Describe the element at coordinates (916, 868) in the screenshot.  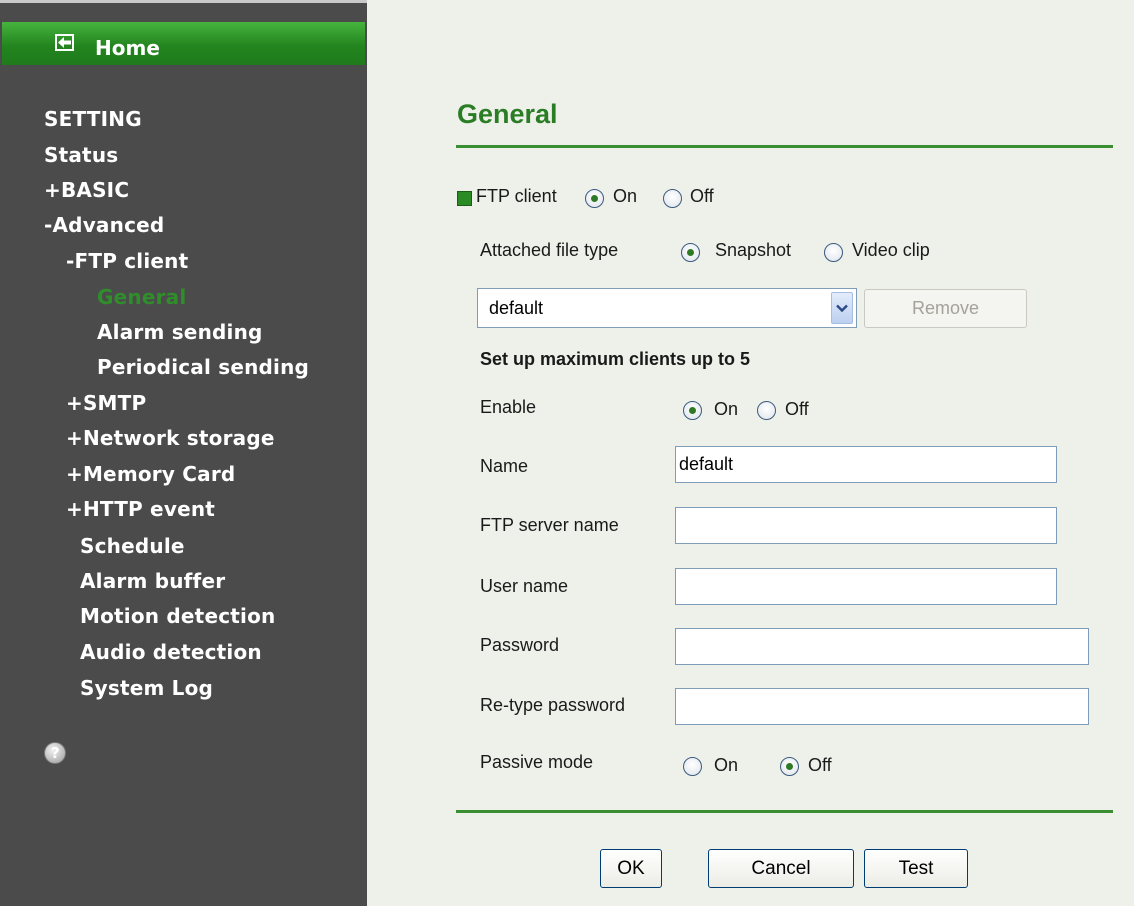
I see `test-button: Test` at that location.